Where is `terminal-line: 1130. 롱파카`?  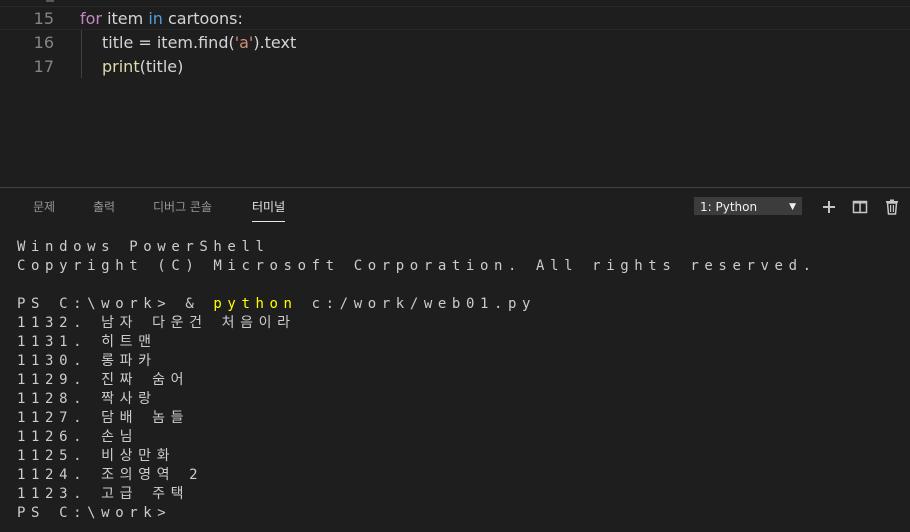
terminal-line: 1130. 롱파카 is located at coordinates (87, 361).